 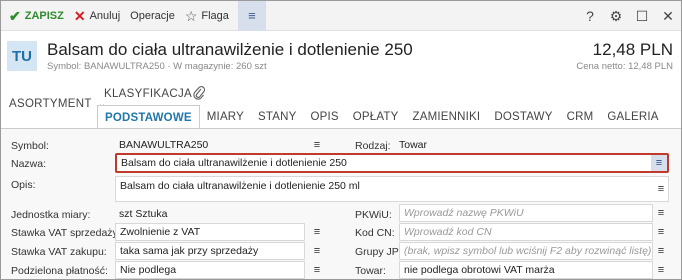 What do you see at coordinates (23, 185) in the screenshot?
I see `opis-label: Opis:` at bounding box center [23, 185].